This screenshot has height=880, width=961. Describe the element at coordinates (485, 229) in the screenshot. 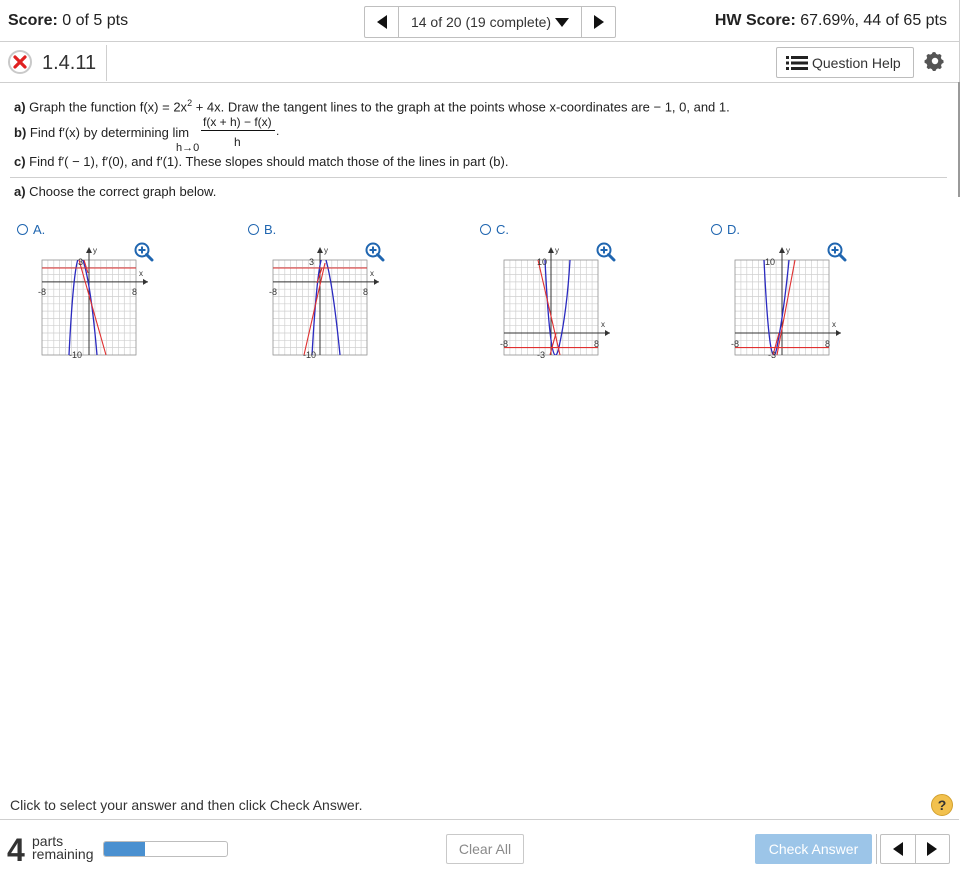

I see `radio-c` at that location.